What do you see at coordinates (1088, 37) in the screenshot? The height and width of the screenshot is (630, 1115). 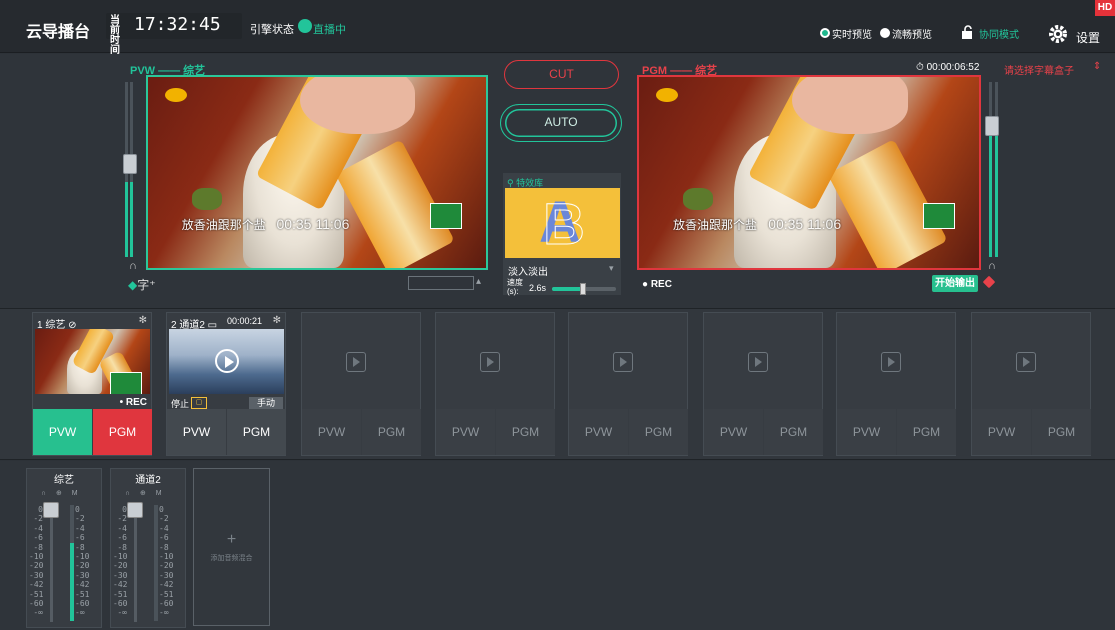 I see `settings-link: 设置` at bounding box center [1088, 37].